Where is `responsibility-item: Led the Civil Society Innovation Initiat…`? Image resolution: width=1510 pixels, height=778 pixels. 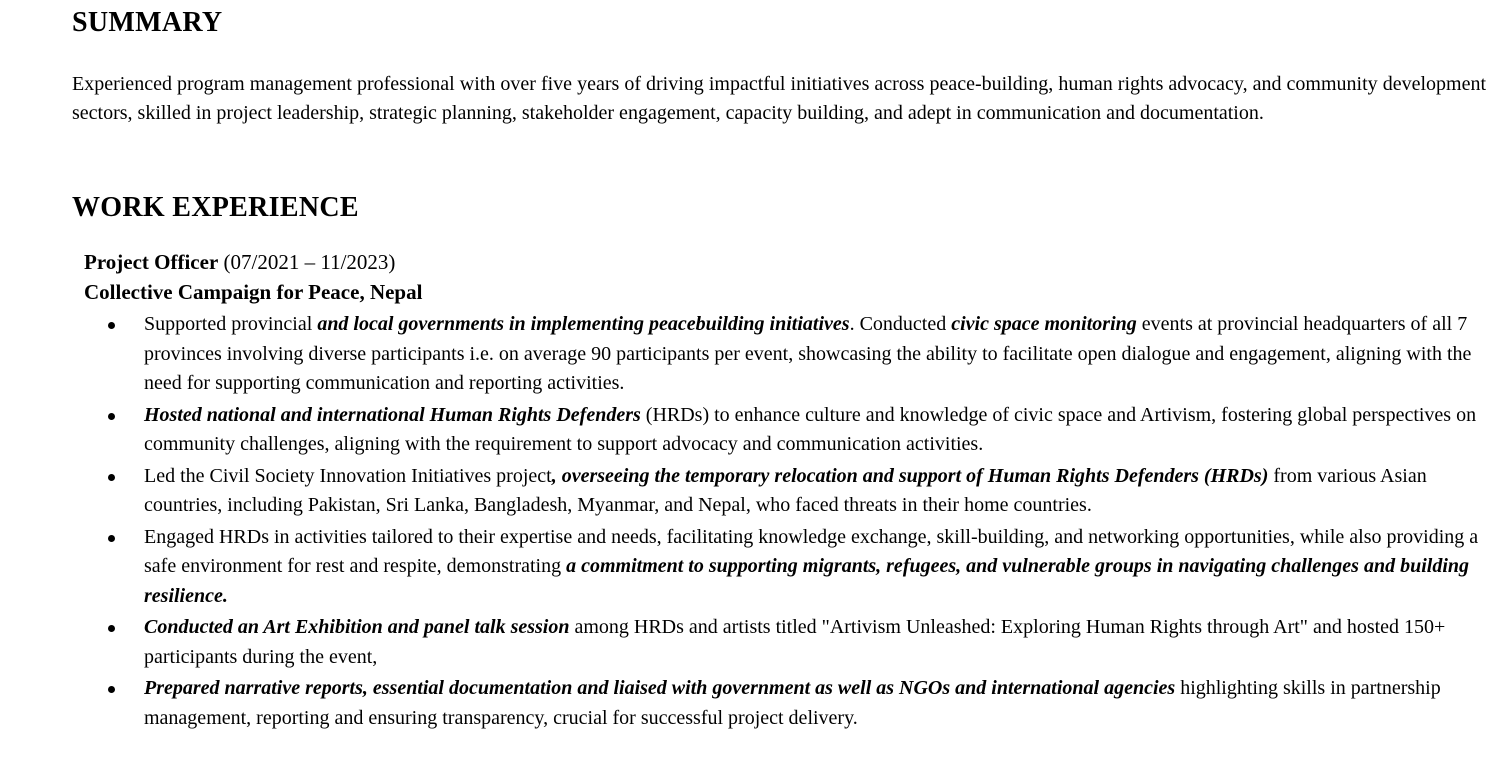 responsibility-item: Led the Civil Society Innovation Initiat… is located at coordinates (782, 491).